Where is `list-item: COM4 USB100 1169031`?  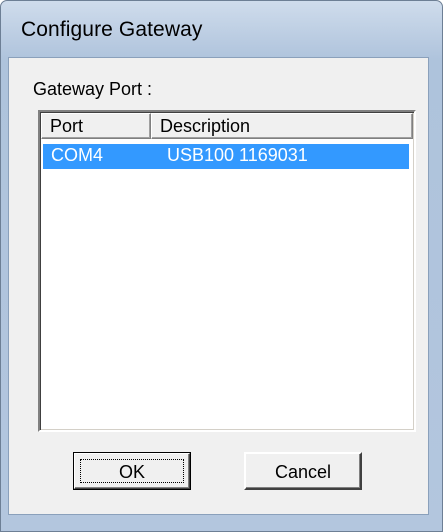 list-item: COM4 USB100 1169031 is located at coordinates (226, 156).